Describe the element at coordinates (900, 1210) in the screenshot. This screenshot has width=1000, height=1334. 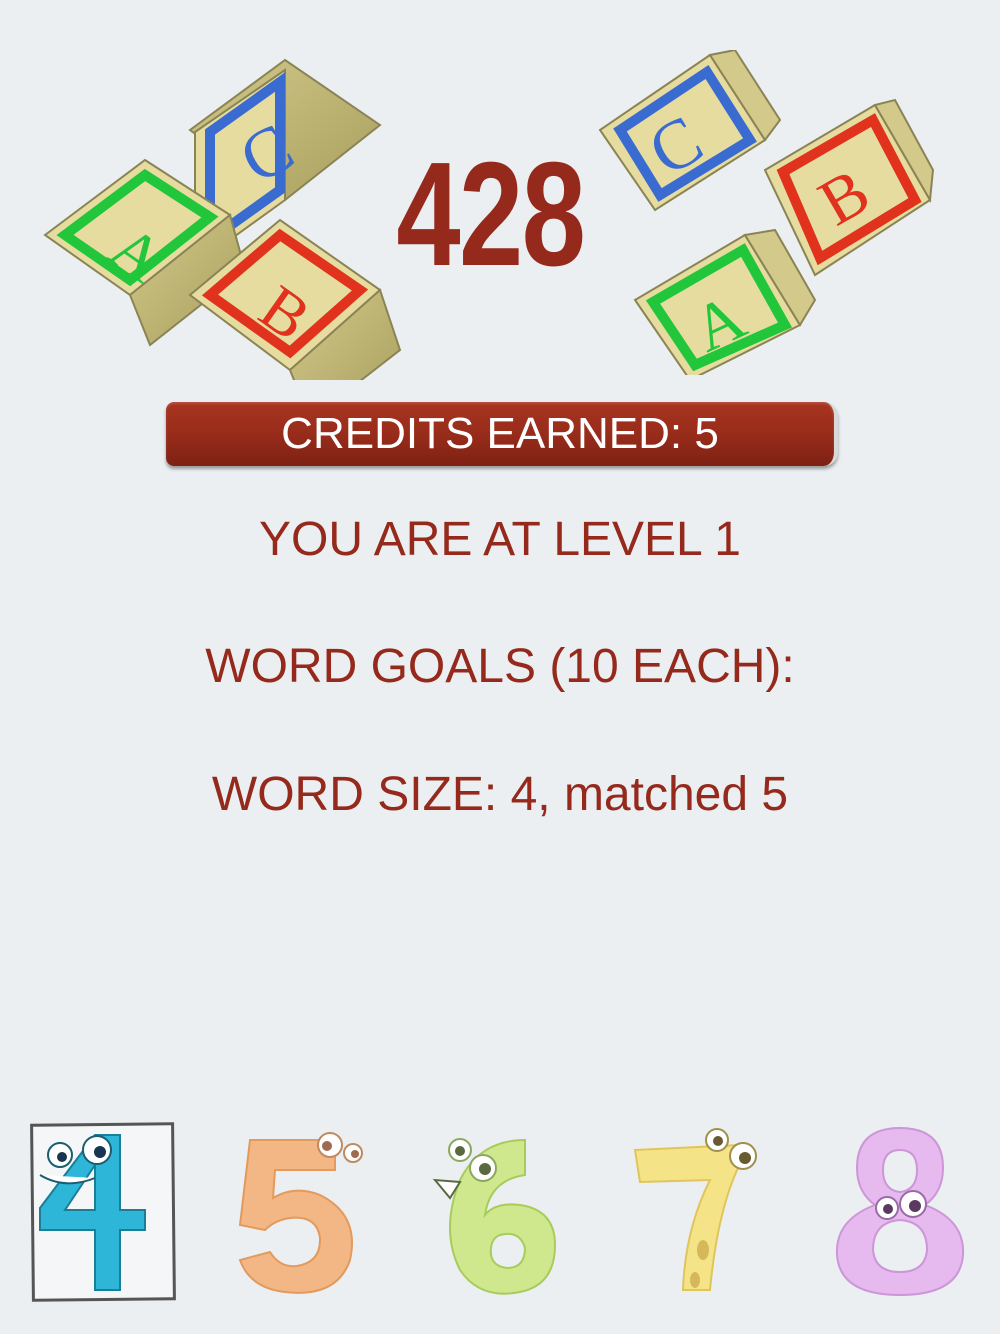
I see `digit-8-button` at that location.